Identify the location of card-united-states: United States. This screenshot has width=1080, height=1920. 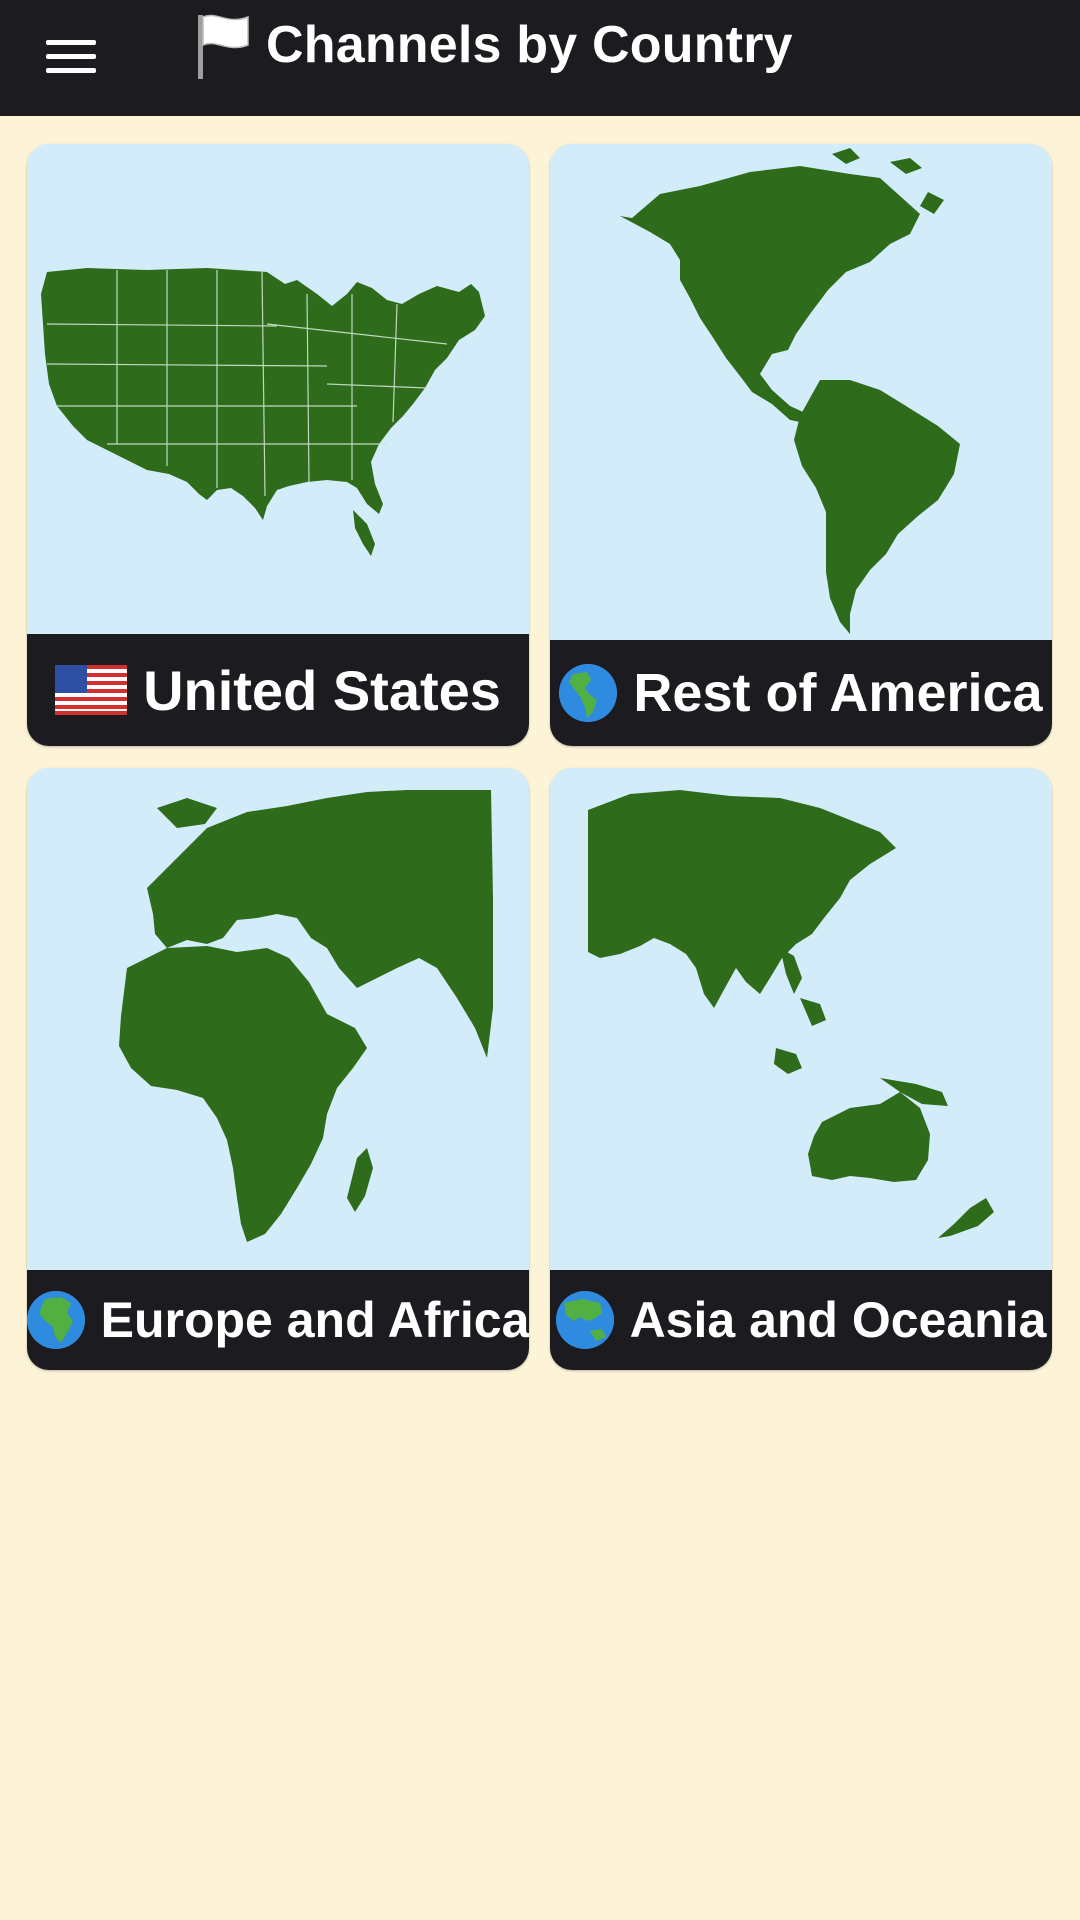
(278, 445).